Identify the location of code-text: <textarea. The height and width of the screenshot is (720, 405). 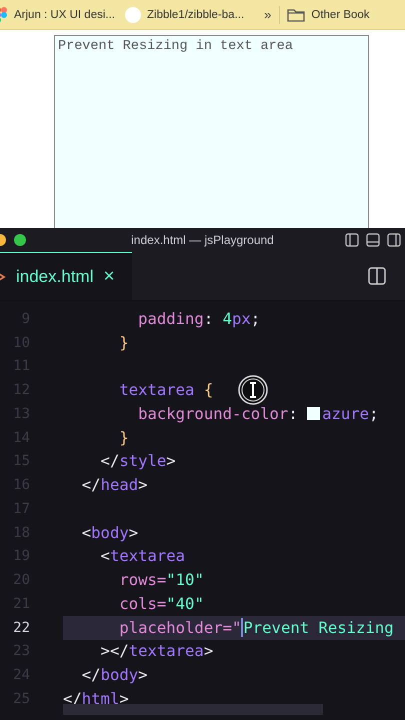
(143, 556).